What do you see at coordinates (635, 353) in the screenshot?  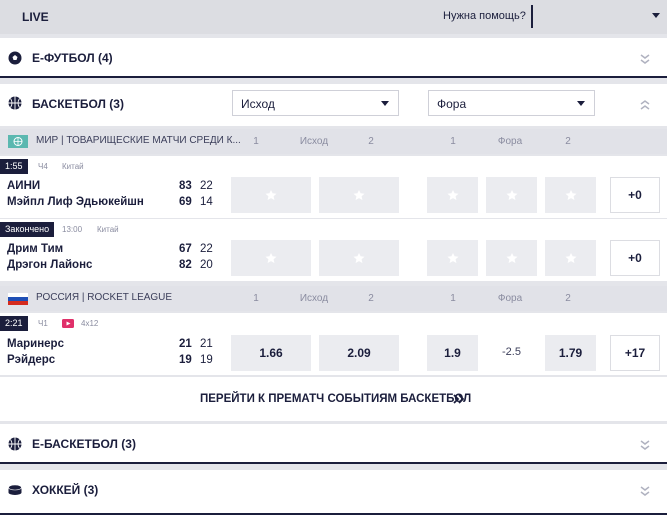 I see `more-markets-button: +17` at bounding box center [635, 353].